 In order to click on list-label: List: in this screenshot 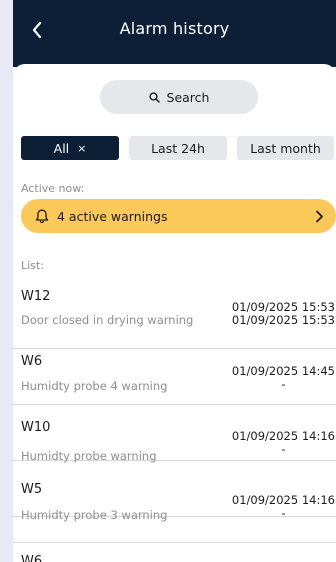, I will do `click(32, 265)`.